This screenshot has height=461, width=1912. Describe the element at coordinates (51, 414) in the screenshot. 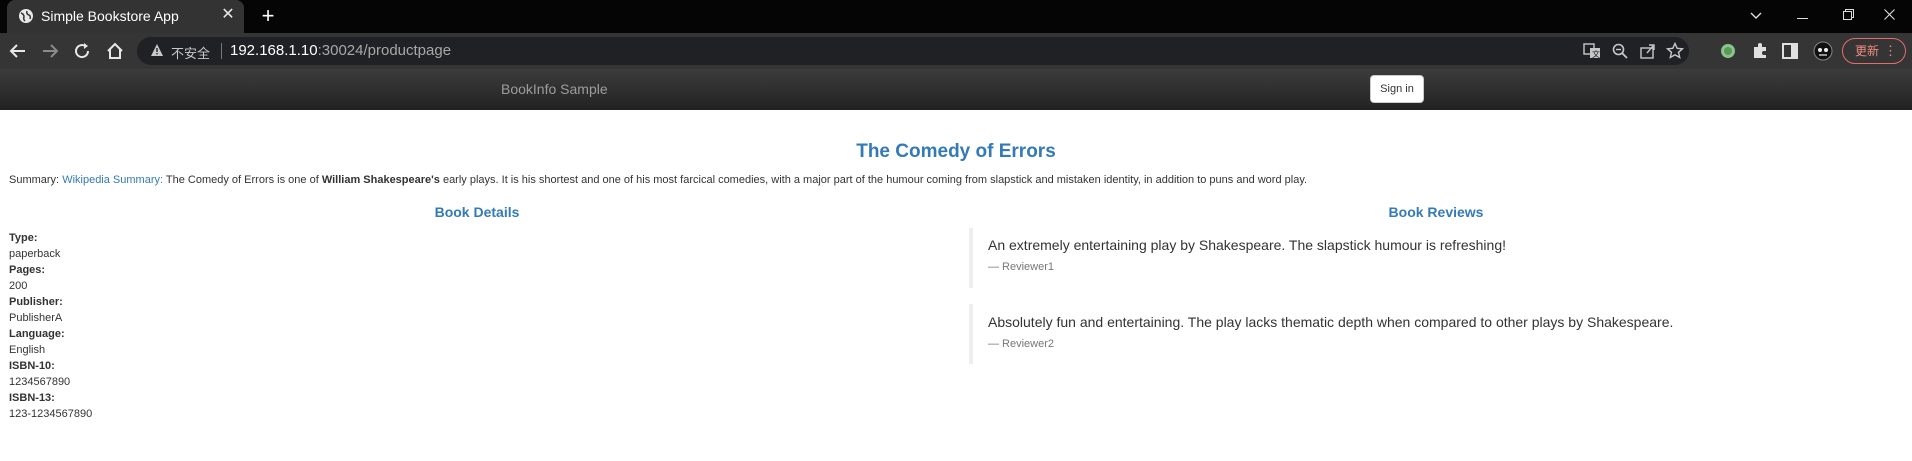

I see `isbn13-value: 123-1234567890` at that location.